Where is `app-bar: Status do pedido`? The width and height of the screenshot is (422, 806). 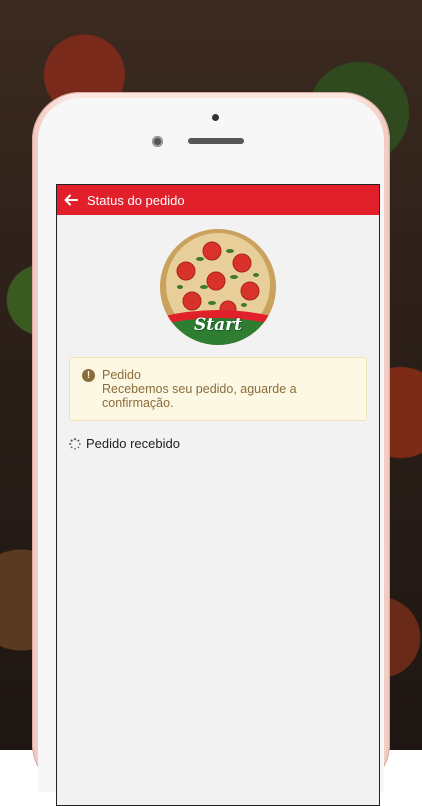 app-bar: Status do pedido is located at coordinates (218, 200).